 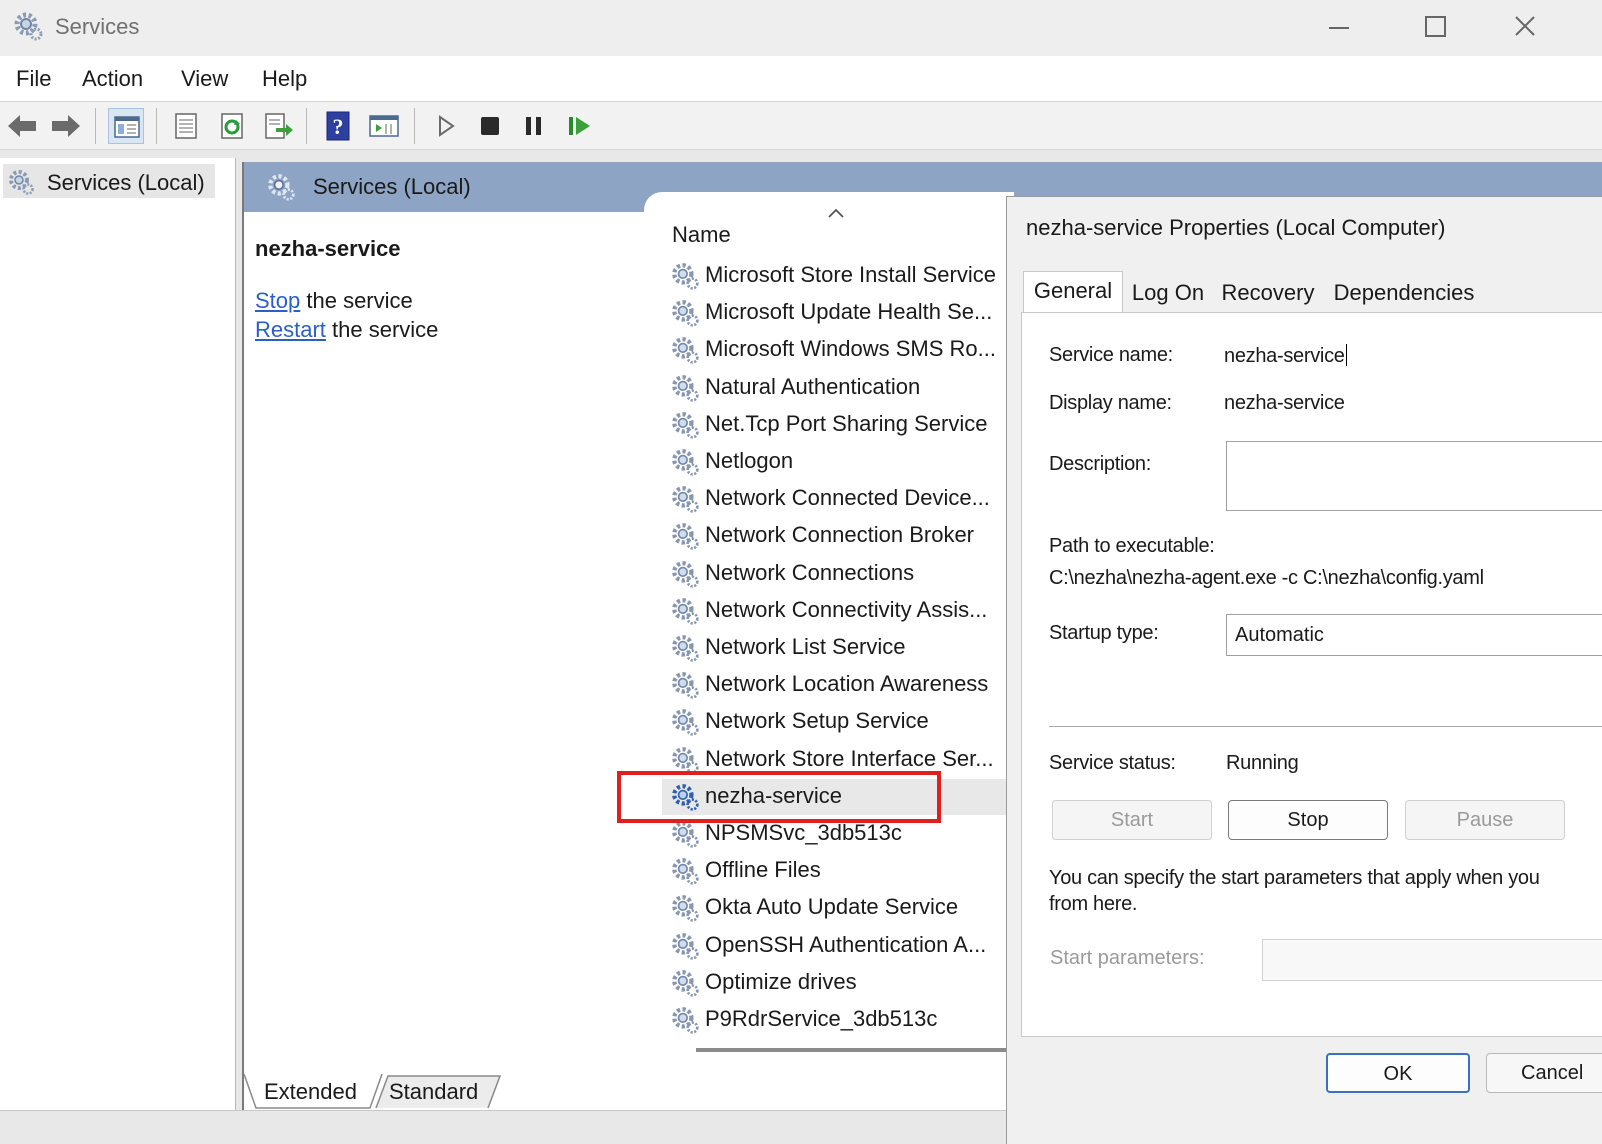 I want to click on service-row: P9RdrService_3db513c, so click(x=840, y=1020).